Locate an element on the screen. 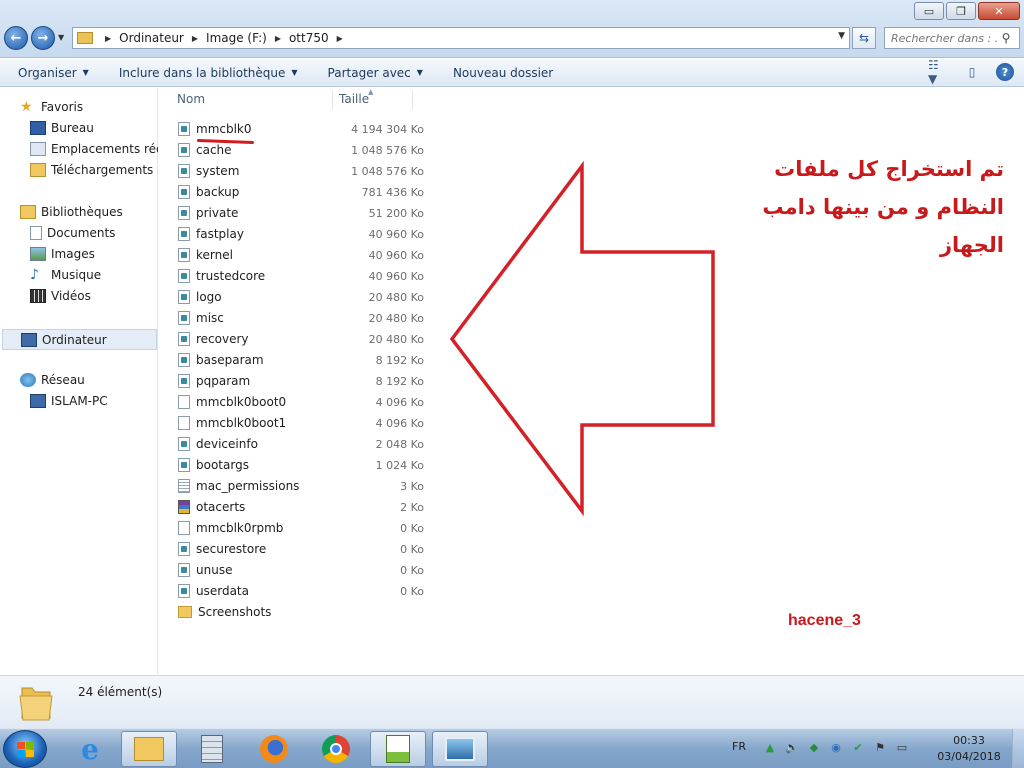 The height and width of the screenshot is (768, 1024). file-row: otacerts 2 Ko is located at coordinates (301, 507).